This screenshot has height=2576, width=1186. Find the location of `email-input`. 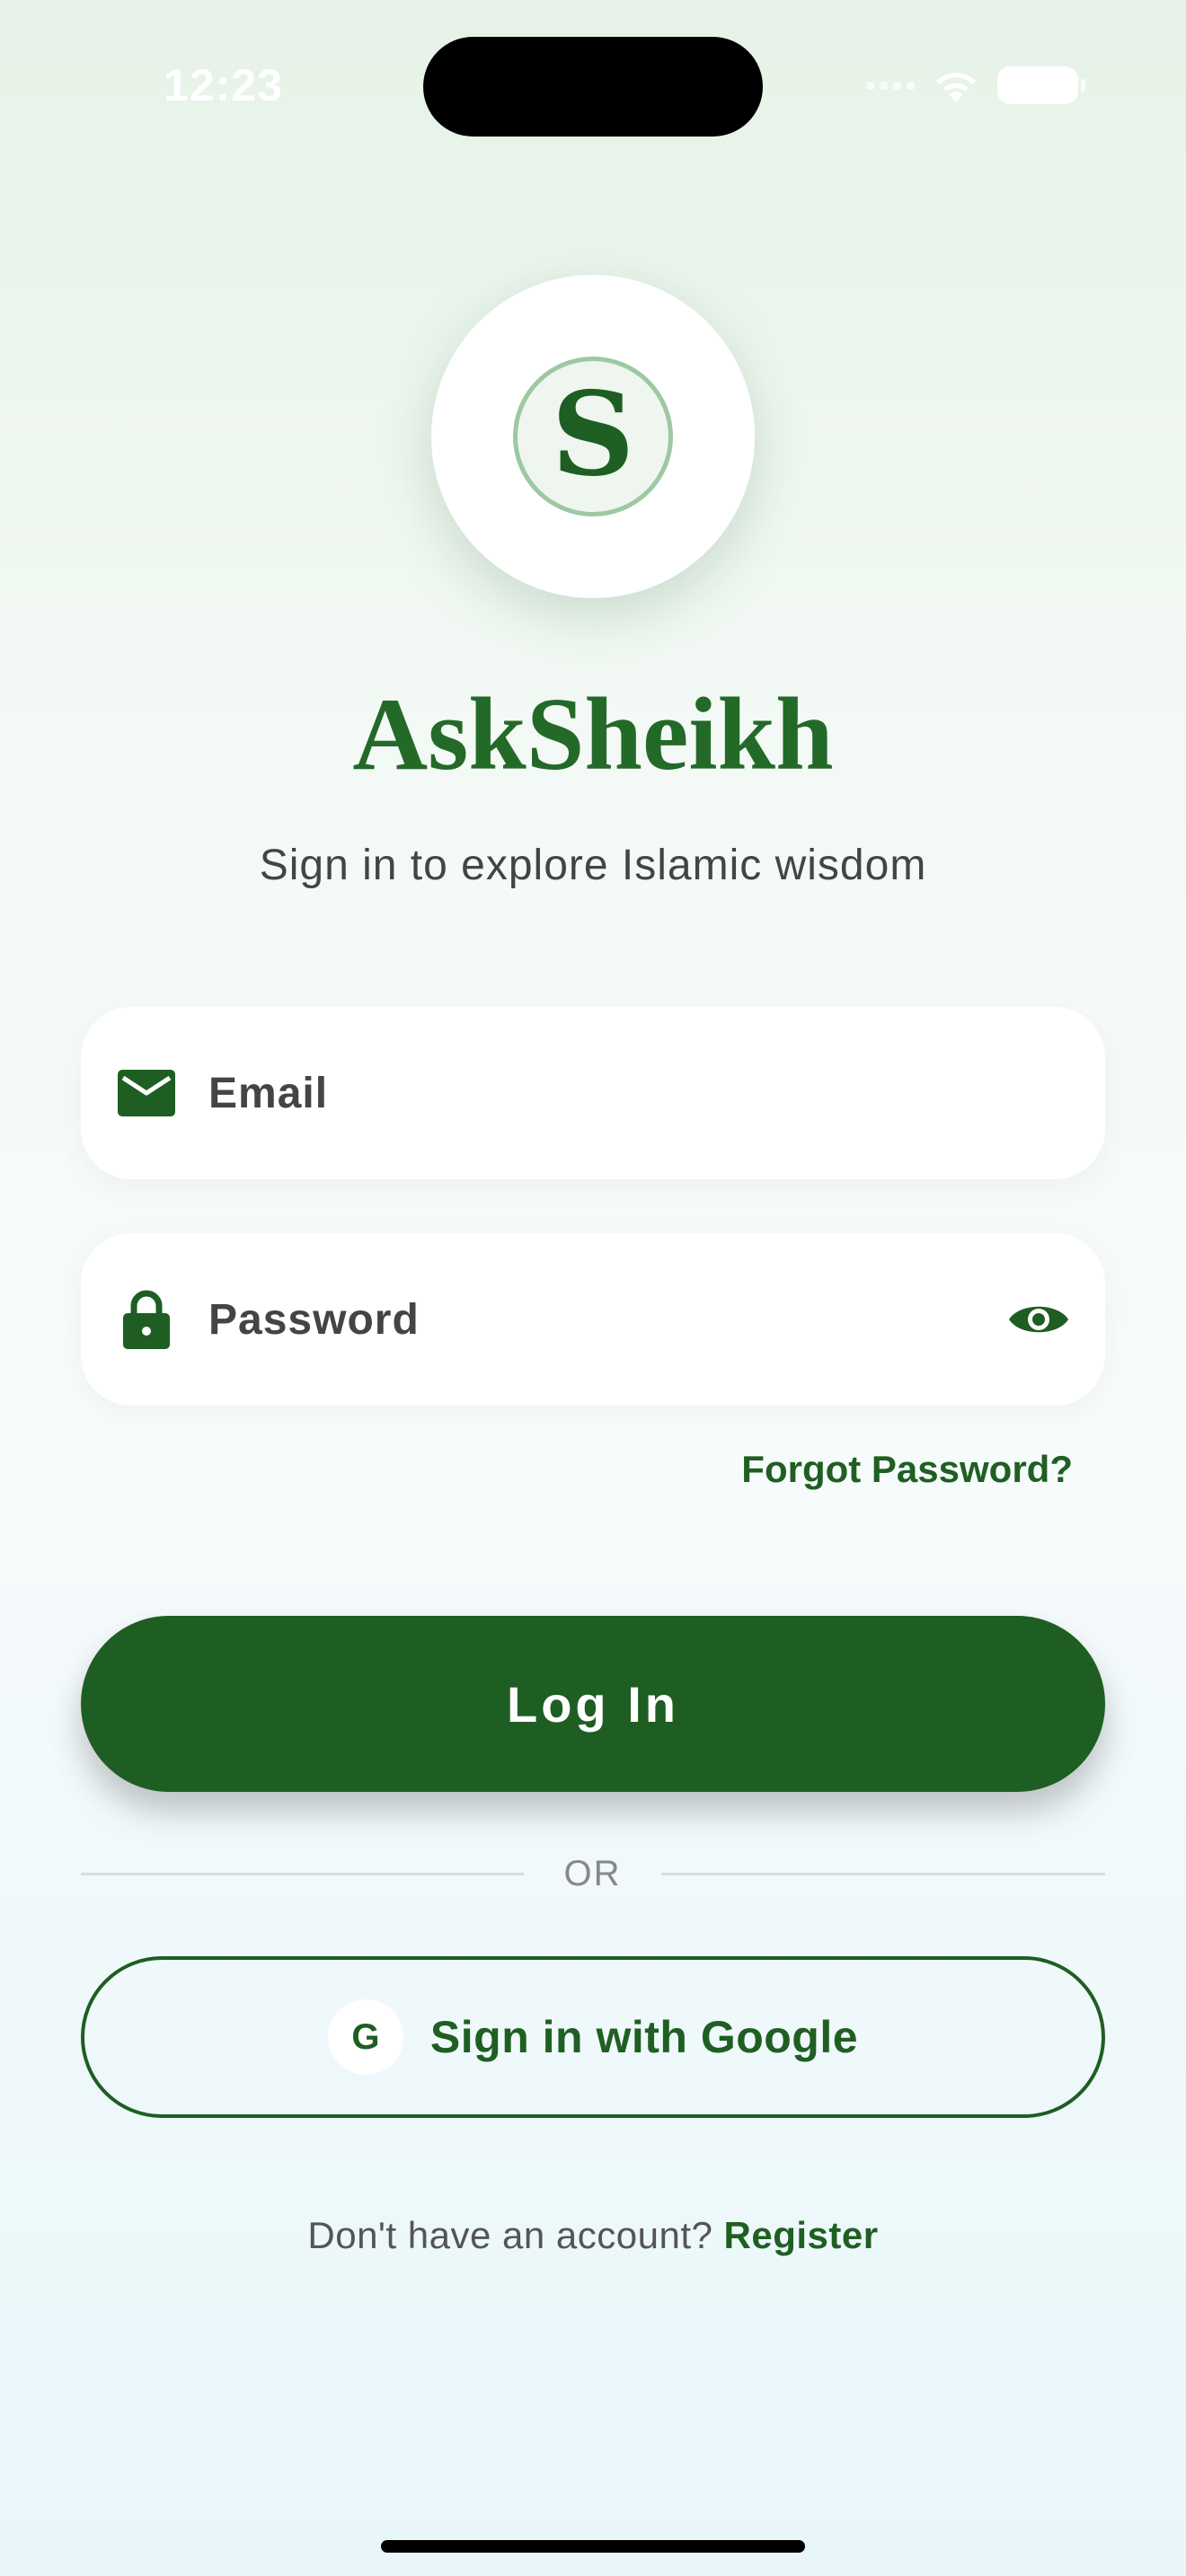

email-input is located at coordinates (656, 1093).